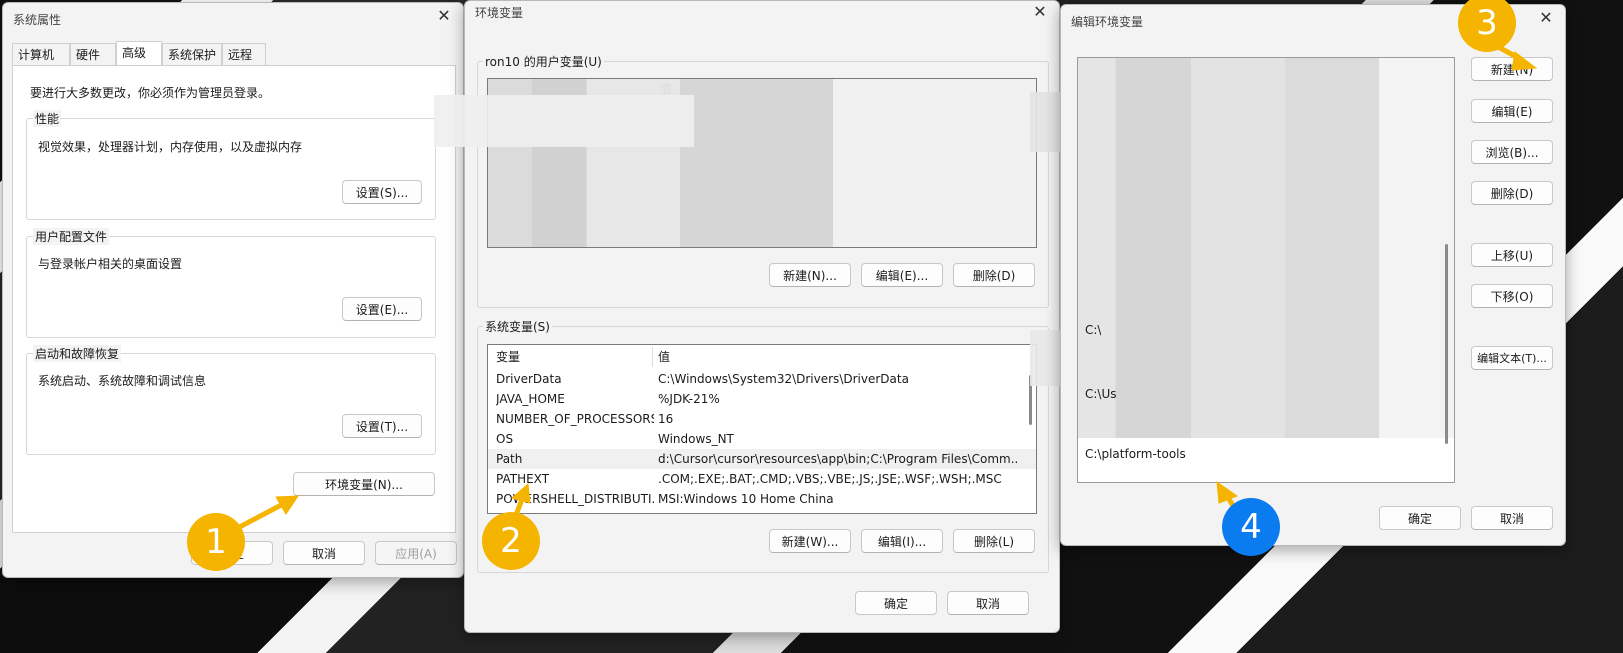 The width and height of the screenshot is (1623, 653). What do you see at coordinates (511, 541) in the screenshot?
I see `step-marker-2: 2` at bounding box center [511, 541].